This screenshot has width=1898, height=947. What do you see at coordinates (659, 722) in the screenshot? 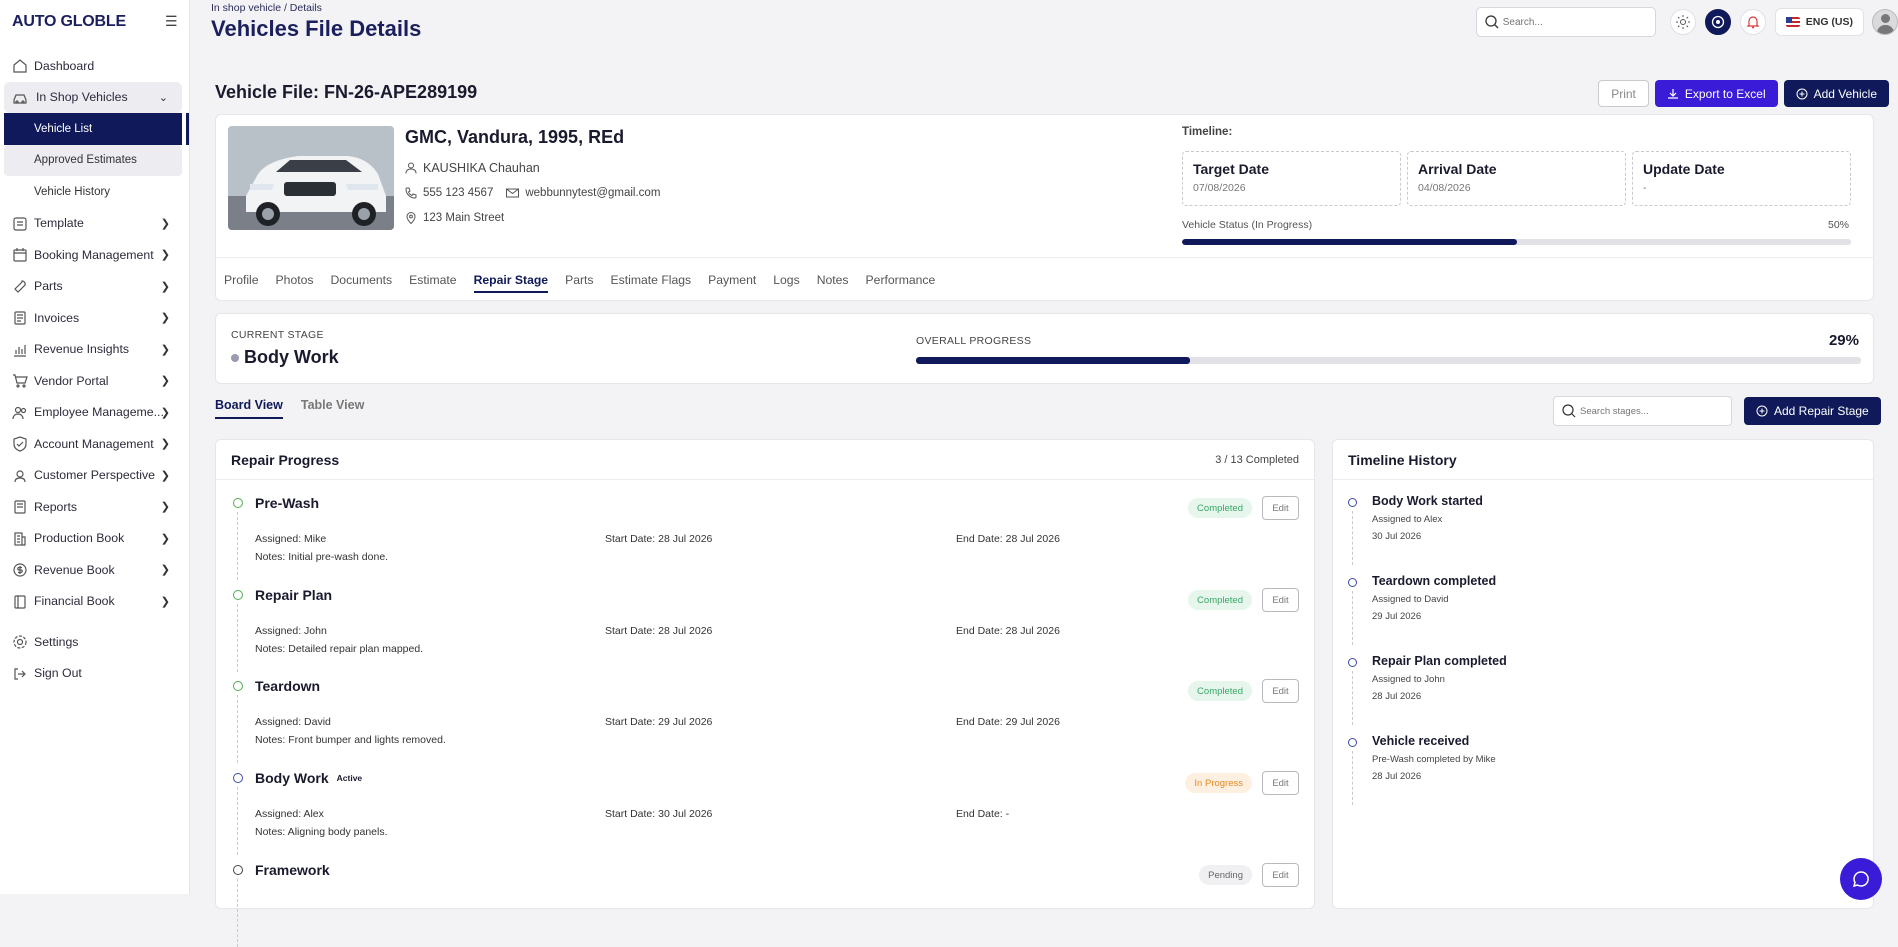
I see `stage-start-date: Start Date: 29 Jul 2026` at bounding box center [659, 722].